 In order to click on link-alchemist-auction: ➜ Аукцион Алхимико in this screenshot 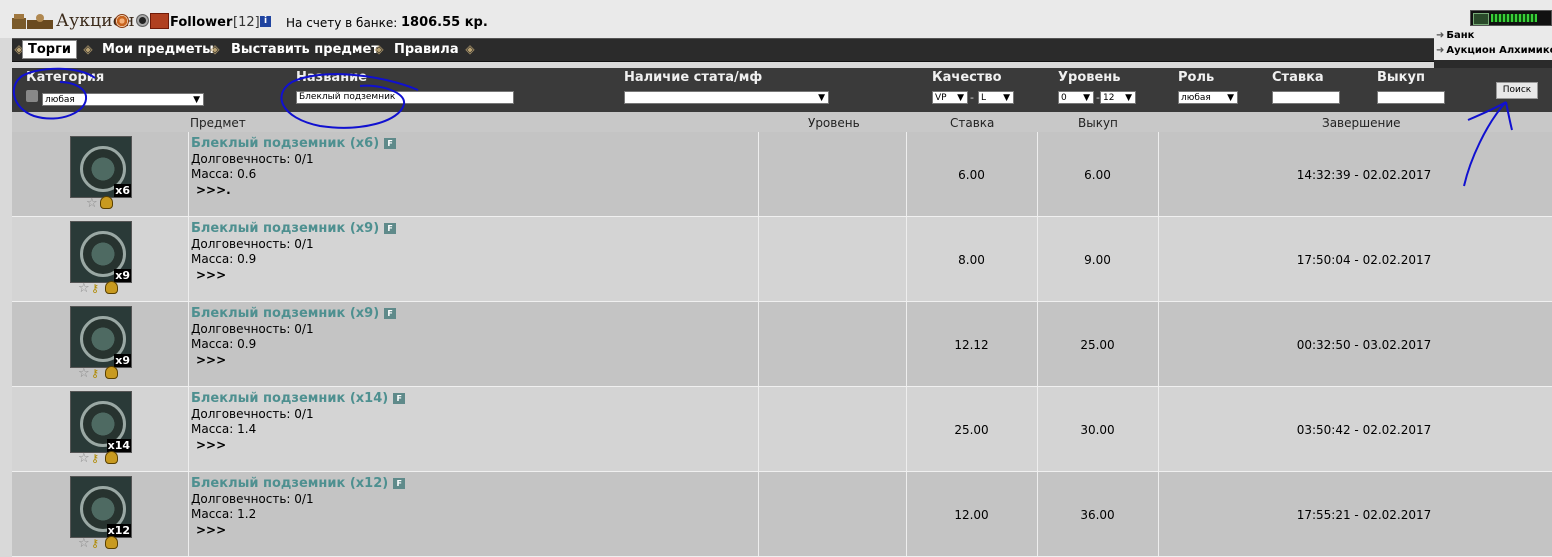, I will do `click(1494, 50)`.